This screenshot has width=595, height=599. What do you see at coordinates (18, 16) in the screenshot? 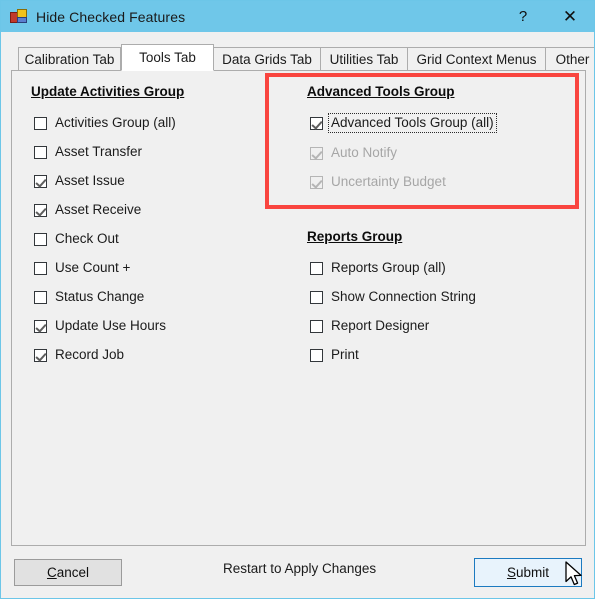
I see `app-form-icon` at bounding box center [18, 16].